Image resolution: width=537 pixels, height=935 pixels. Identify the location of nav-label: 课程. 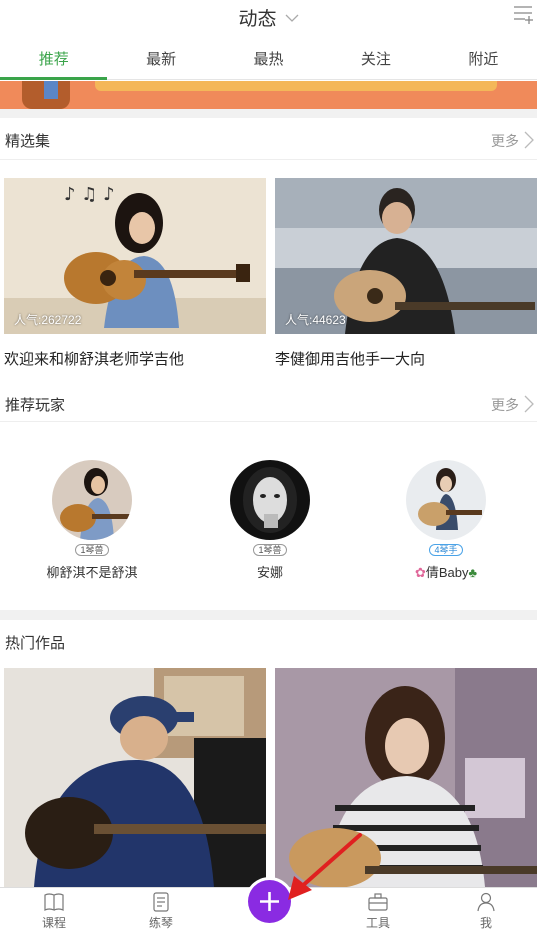
(53, 923).